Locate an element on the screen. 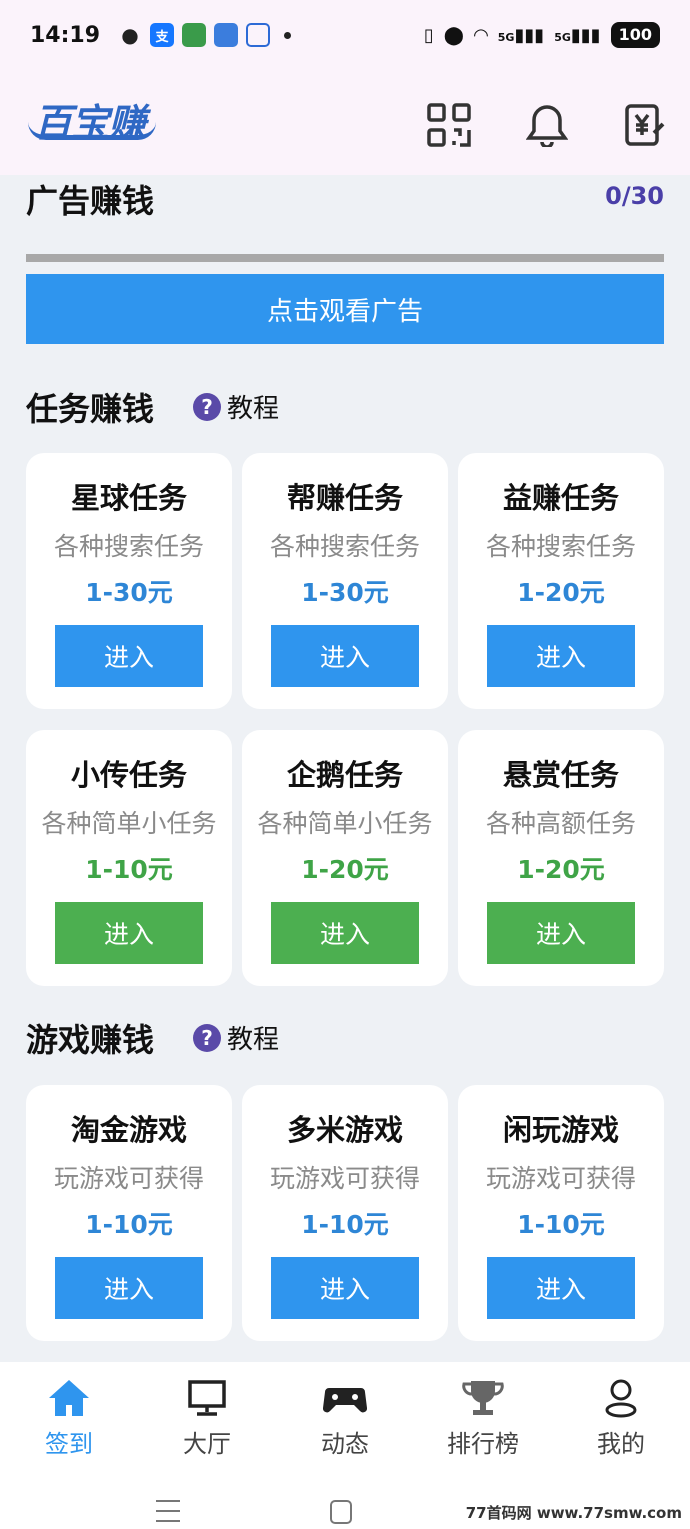  watch-ad-button: 点击观看广告 is located at coordinates (345, 309).